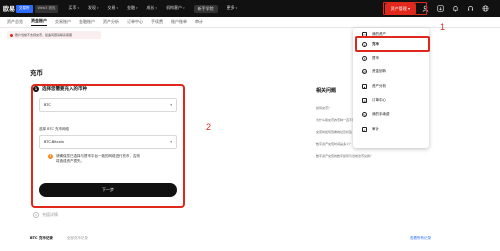 Image resolution: width=500 pixels, height=251 pixels. What do you see at coordinates (54, 142) in the screenshot?
I see `network-select-value: BTC-Bitcoin` at bounding box center [54, 142].